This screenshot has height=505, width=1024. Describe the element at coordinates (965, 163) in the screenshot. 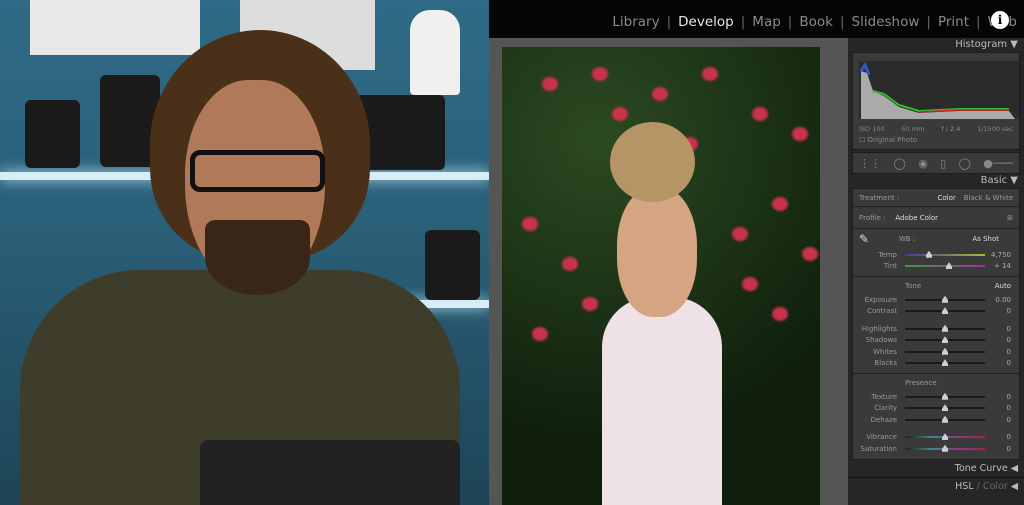

I see `radial-filter-icon: ◯` at that location.